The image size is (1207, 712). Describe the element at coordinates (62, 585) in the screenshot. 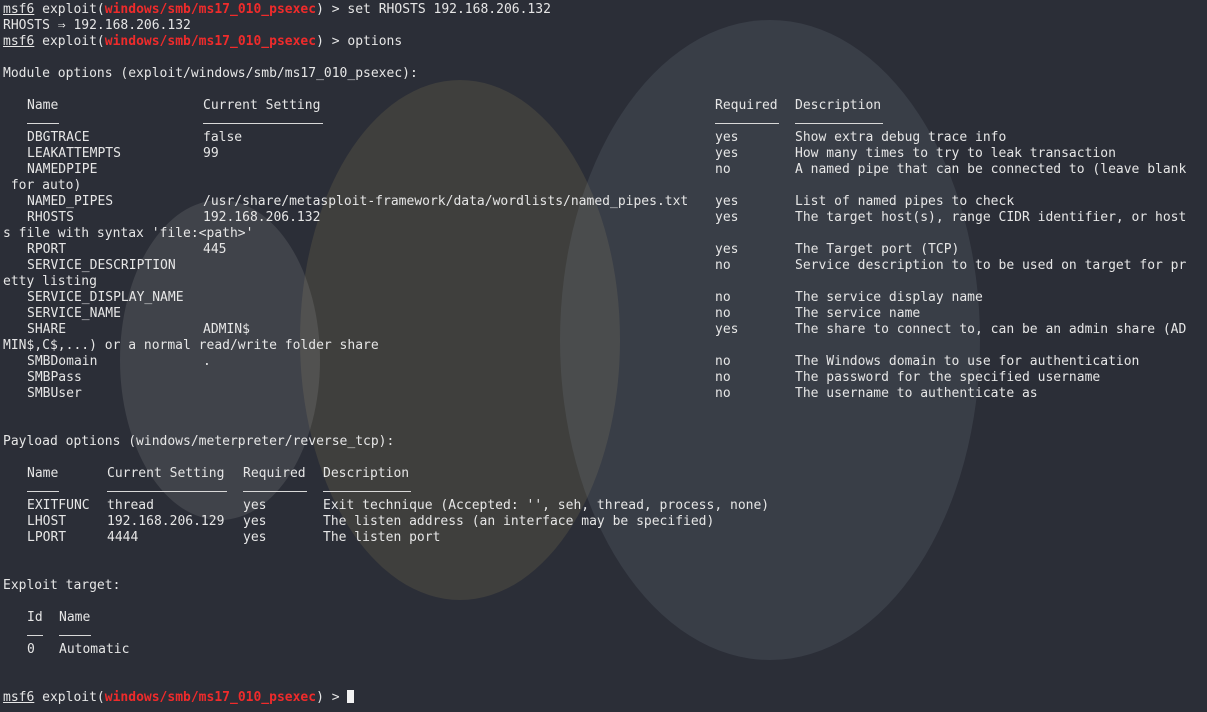

I see `exploit-target-heading: Exploit target:` at that location.